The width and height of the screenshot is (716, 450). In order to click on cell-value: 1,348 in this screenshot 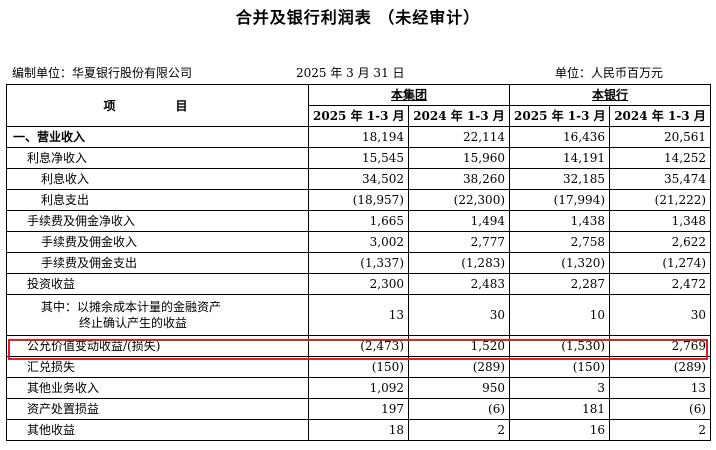, I will do `click(660, 221)`.